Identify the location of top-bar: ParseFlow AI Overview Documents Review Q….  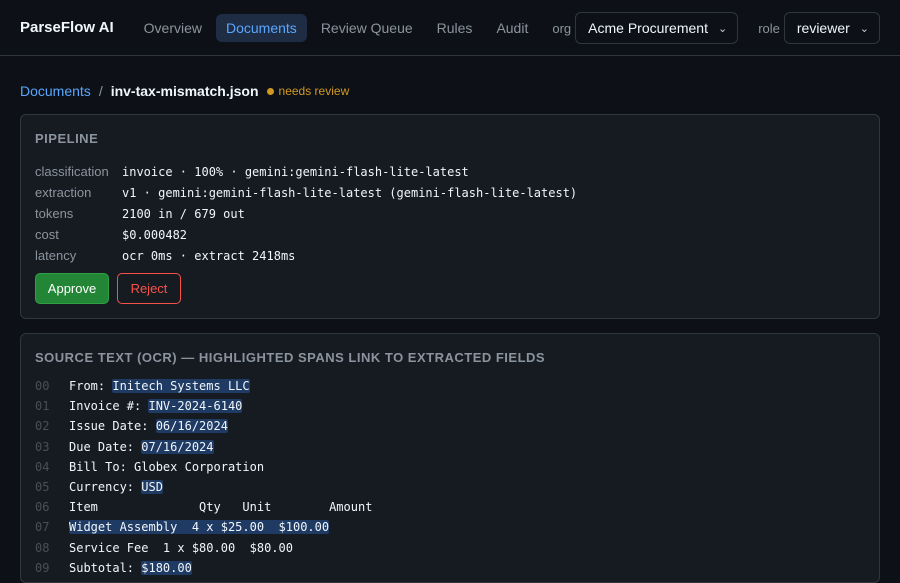
(450, 28).